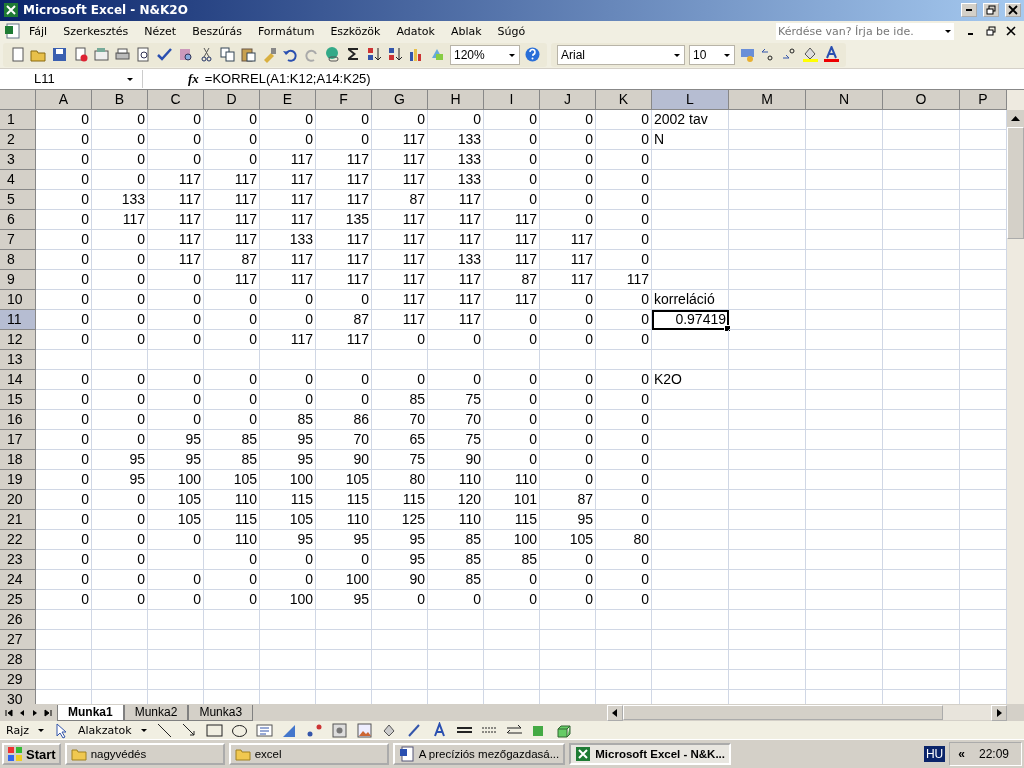 The image size is (1024, 768). I want to click on image-icon, so click(364, 730).